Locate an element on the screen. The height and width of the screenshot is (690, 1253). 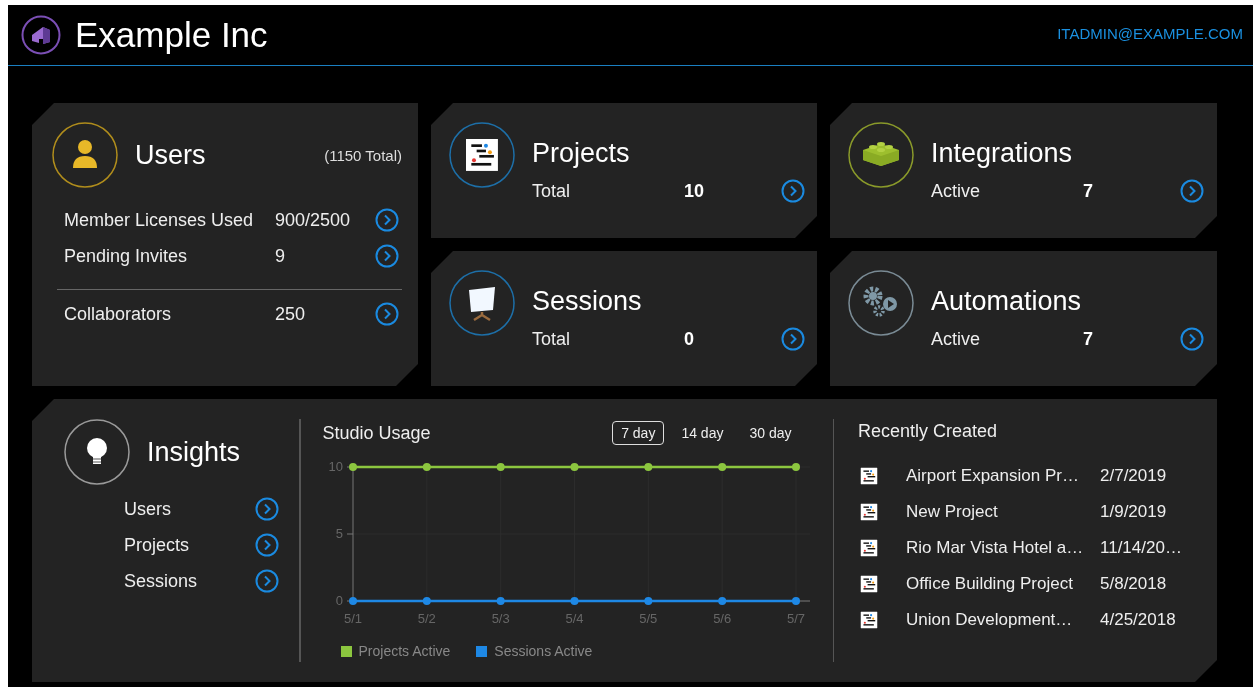
axis-tick-label: 10 is located at coordinates (335, 466).